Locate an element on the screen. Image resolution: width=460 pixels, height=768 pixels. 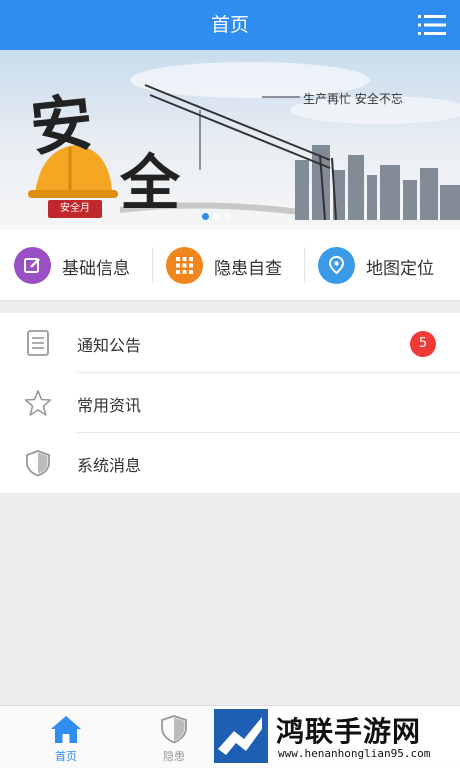
tab-hazard: 隐患 is located at coordinates (174, 737).